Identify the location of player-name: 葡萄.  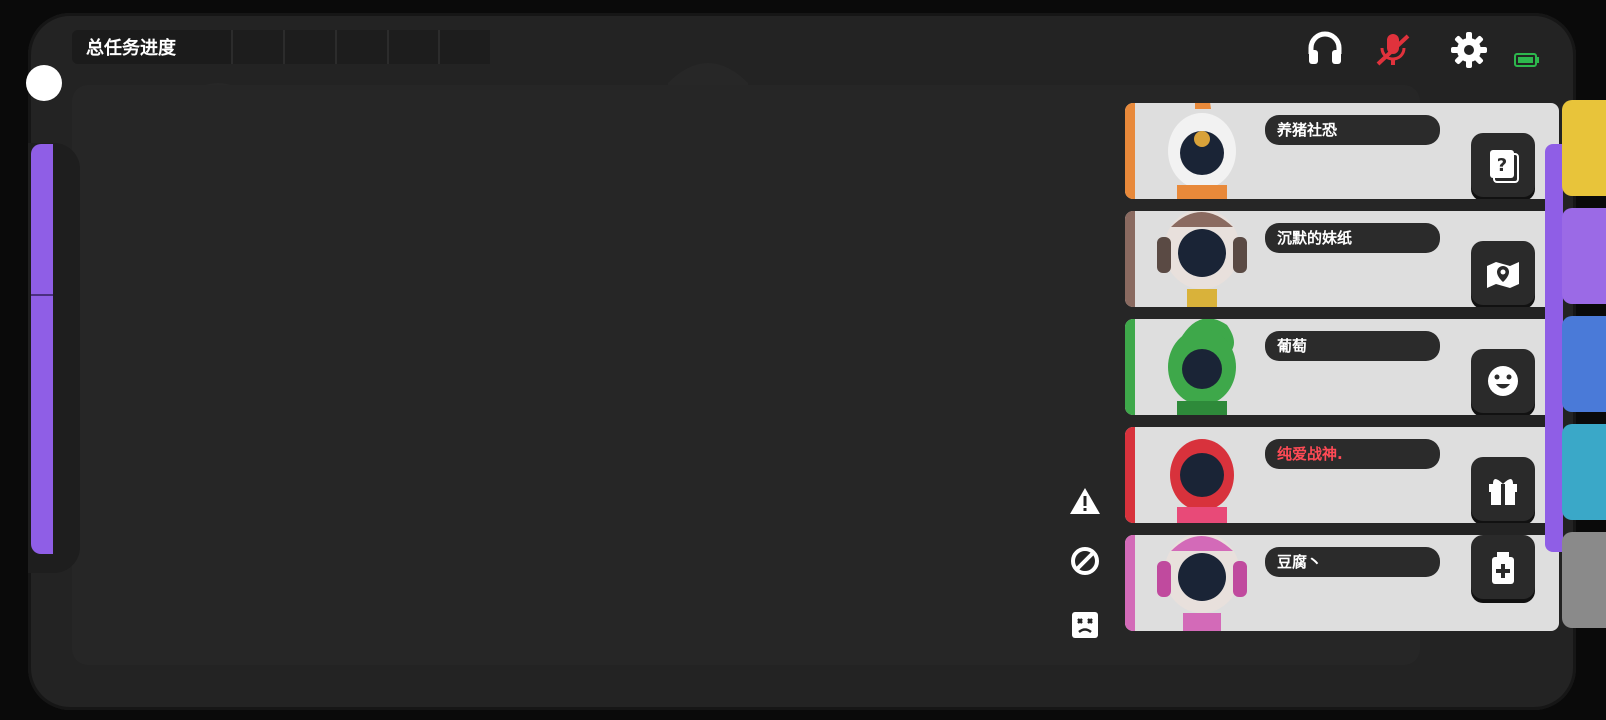
(1352, 346).